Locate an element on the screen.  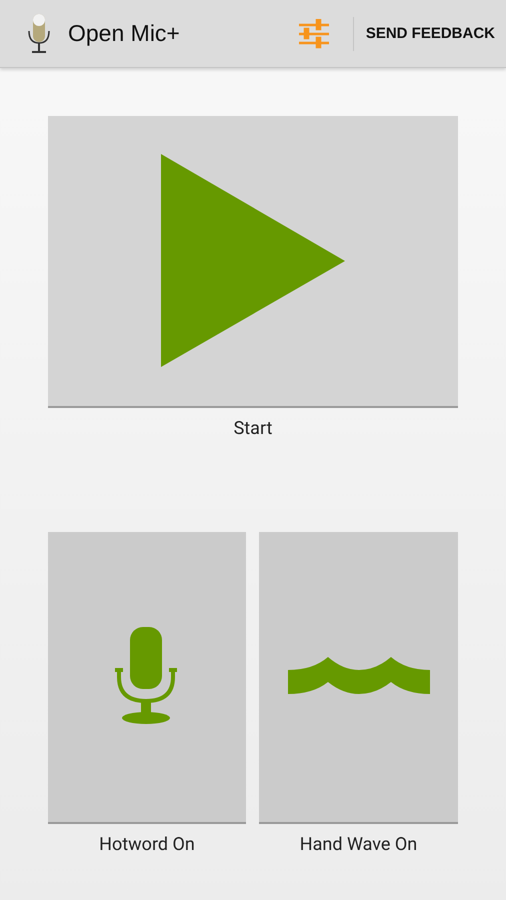
settings-icon is located at coordinates (313, 33).